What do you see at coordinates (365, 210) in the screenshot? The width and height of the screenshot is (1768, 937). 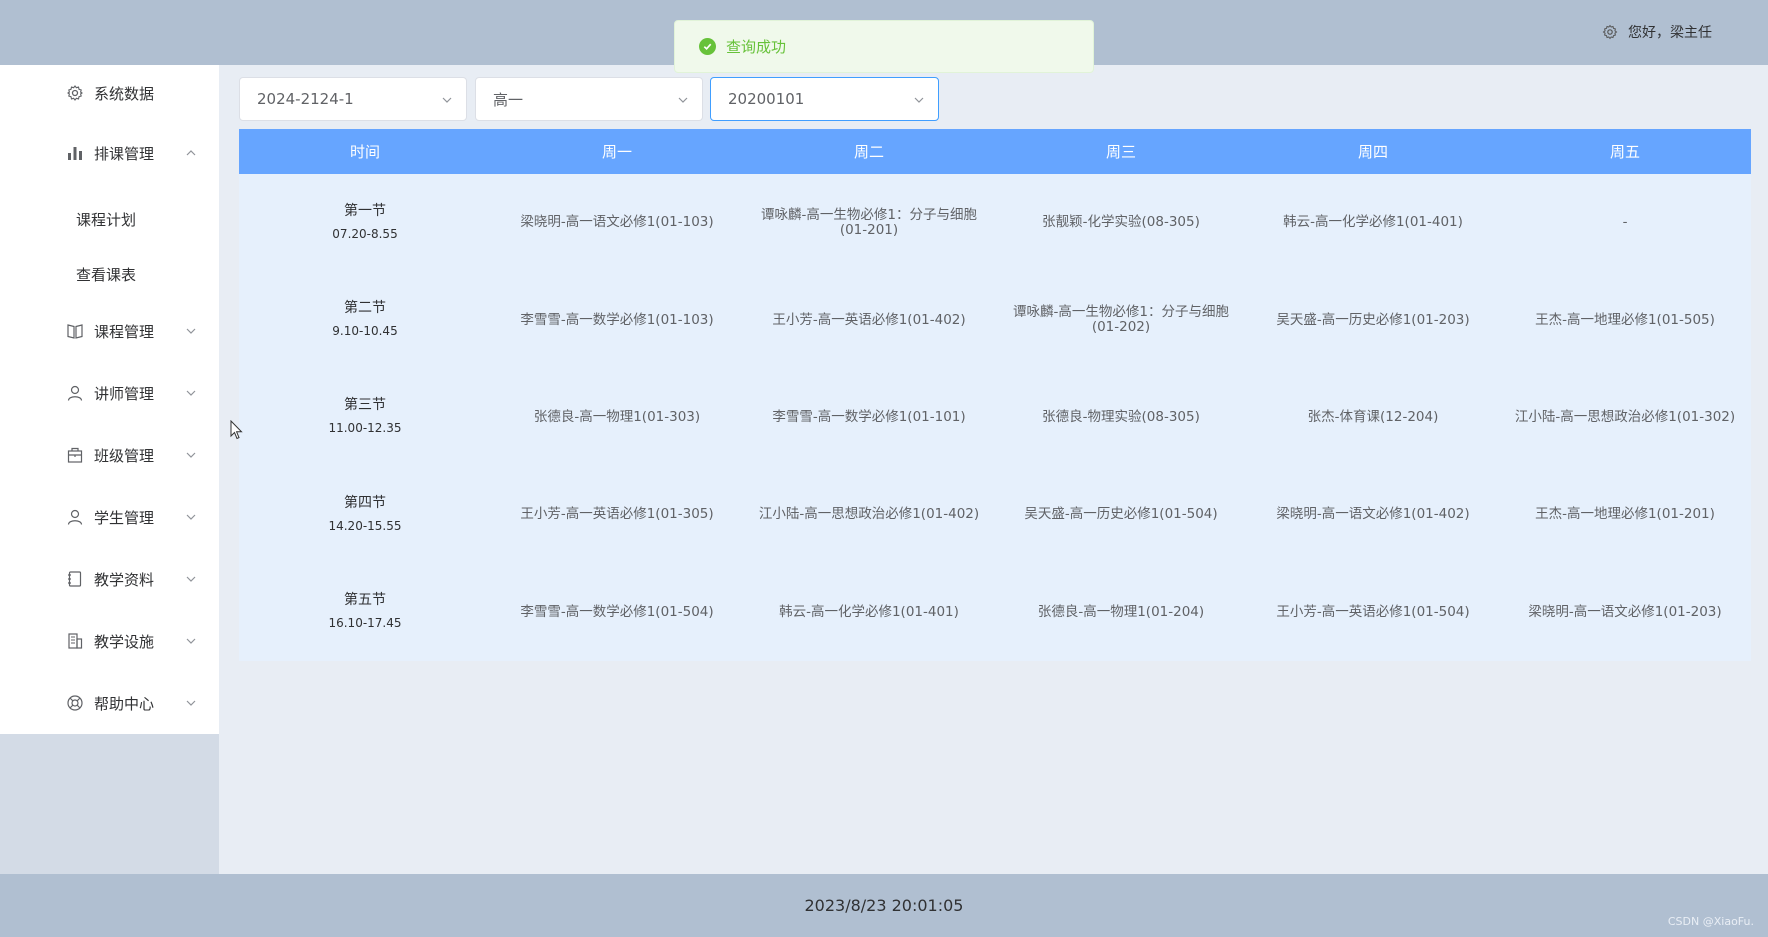 I see `period-label: 第一节` at bounding box center [365, 210].